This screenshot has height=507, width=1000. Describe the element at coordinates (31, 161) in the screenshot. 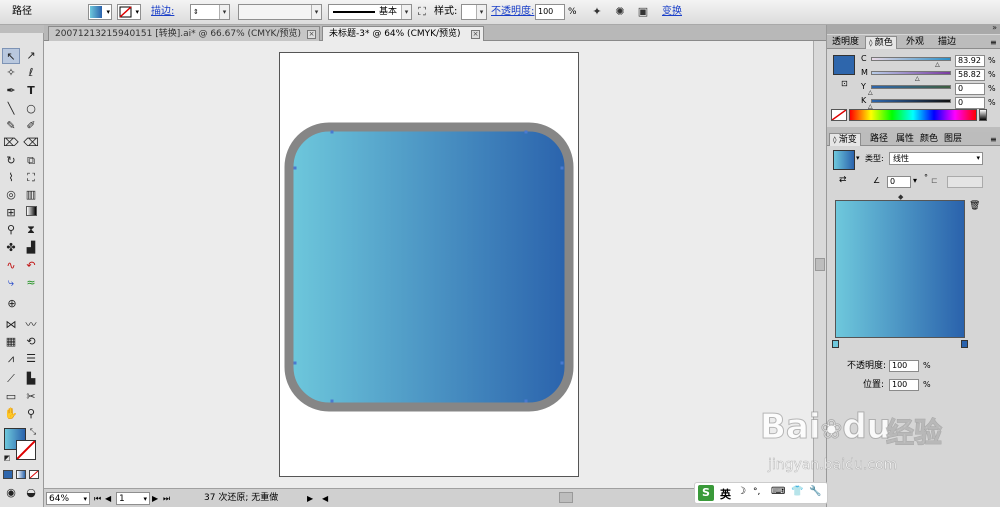

I see `scale-tool-icon: ⧉` at that location.